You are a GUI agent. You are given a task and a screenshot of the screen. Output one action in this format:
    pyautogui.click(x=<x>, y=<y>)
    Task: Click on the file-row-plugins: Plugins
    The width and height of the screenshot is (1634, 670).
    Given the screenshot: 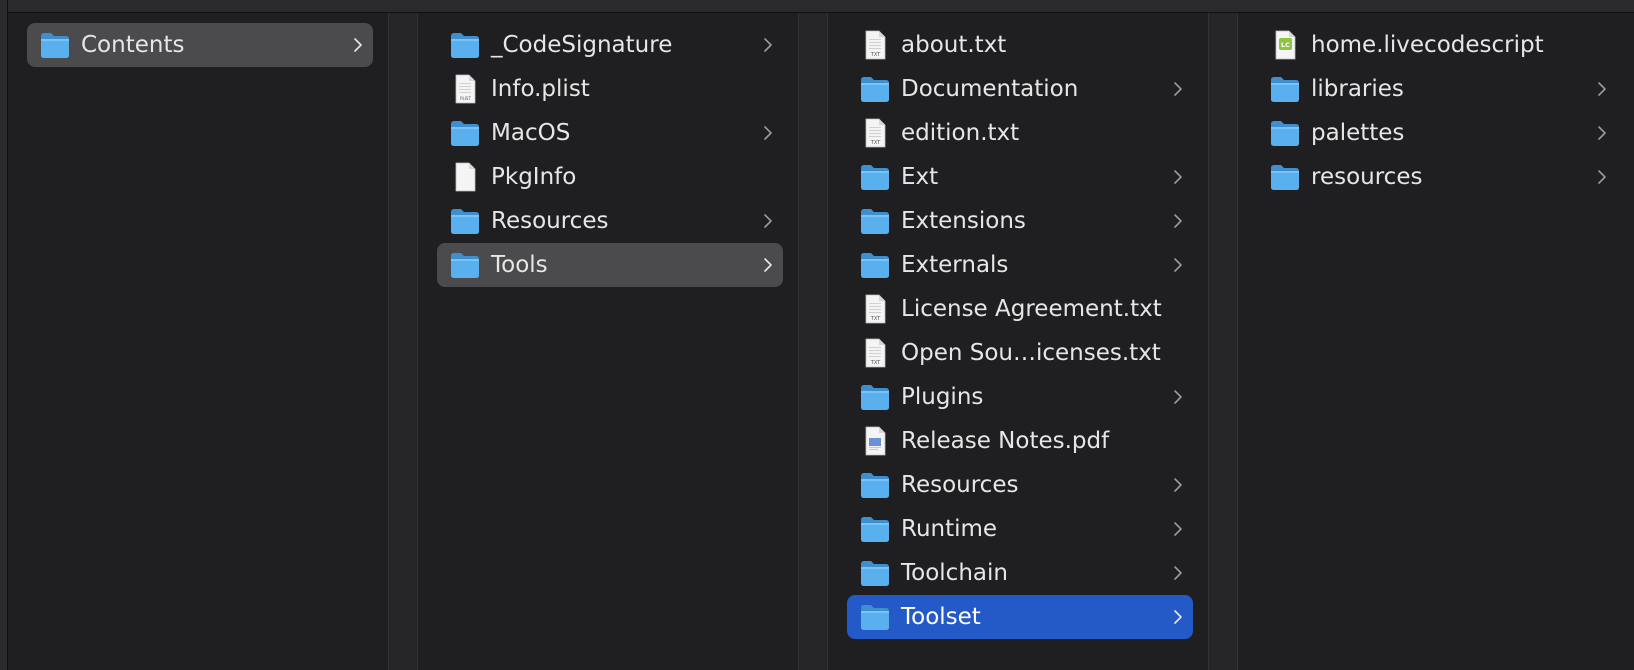 What is the action you would take?
    pyautogui.click(x=1020, y=397)
    